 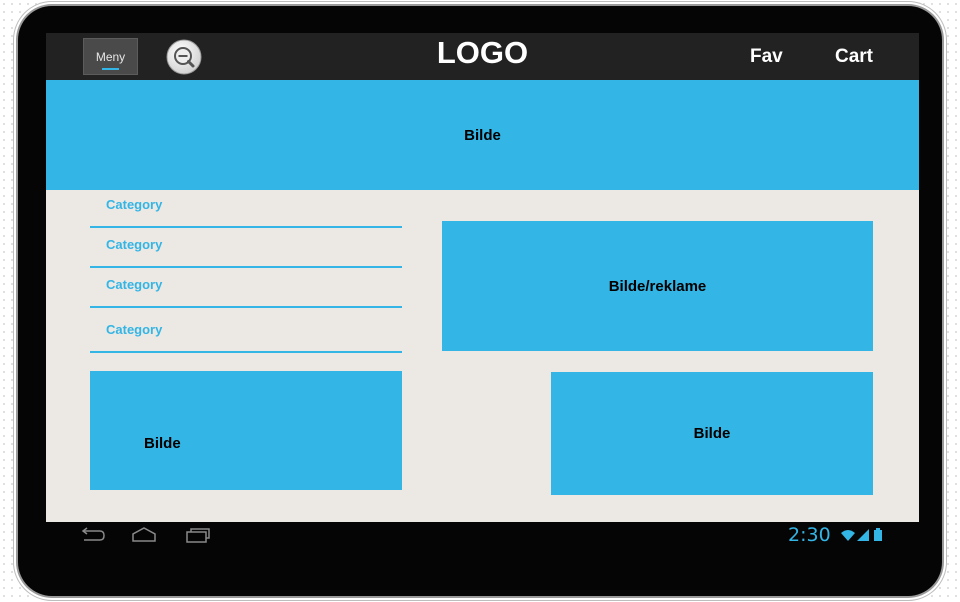 I want to click on top-action-bar: Meny LOGO Fav Cart, so click(x=482, y=56).